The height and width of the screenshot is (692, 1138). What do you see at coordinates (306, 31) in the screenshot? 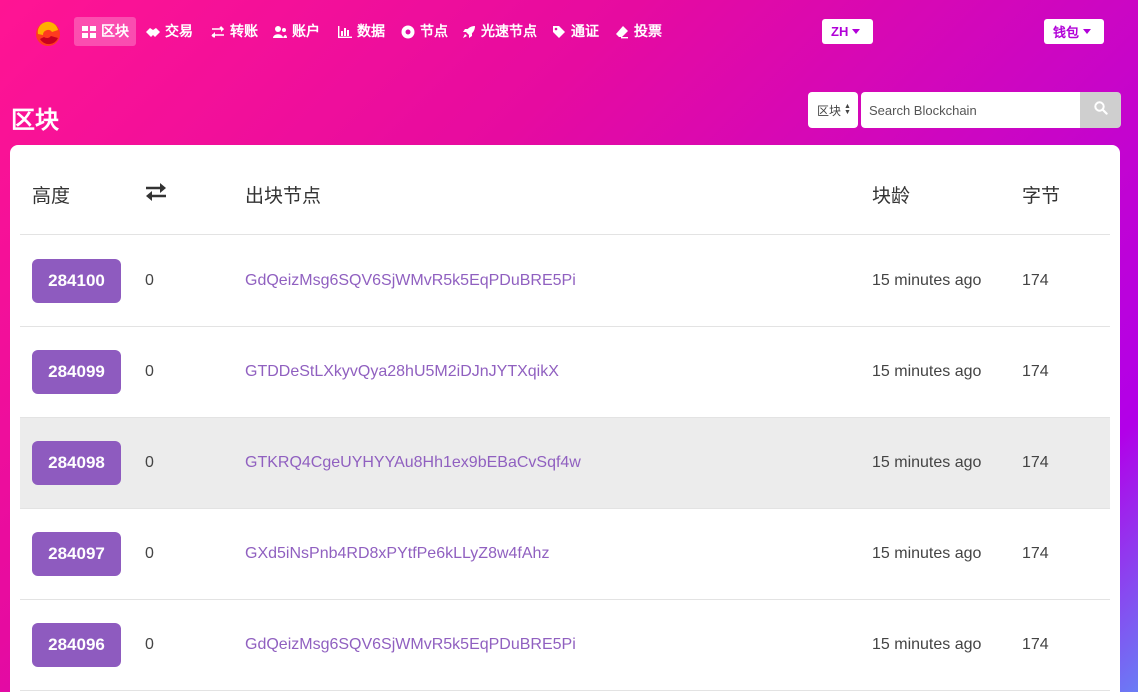
I see `nav-item-label: 账户` at bounding box center [306, 31].